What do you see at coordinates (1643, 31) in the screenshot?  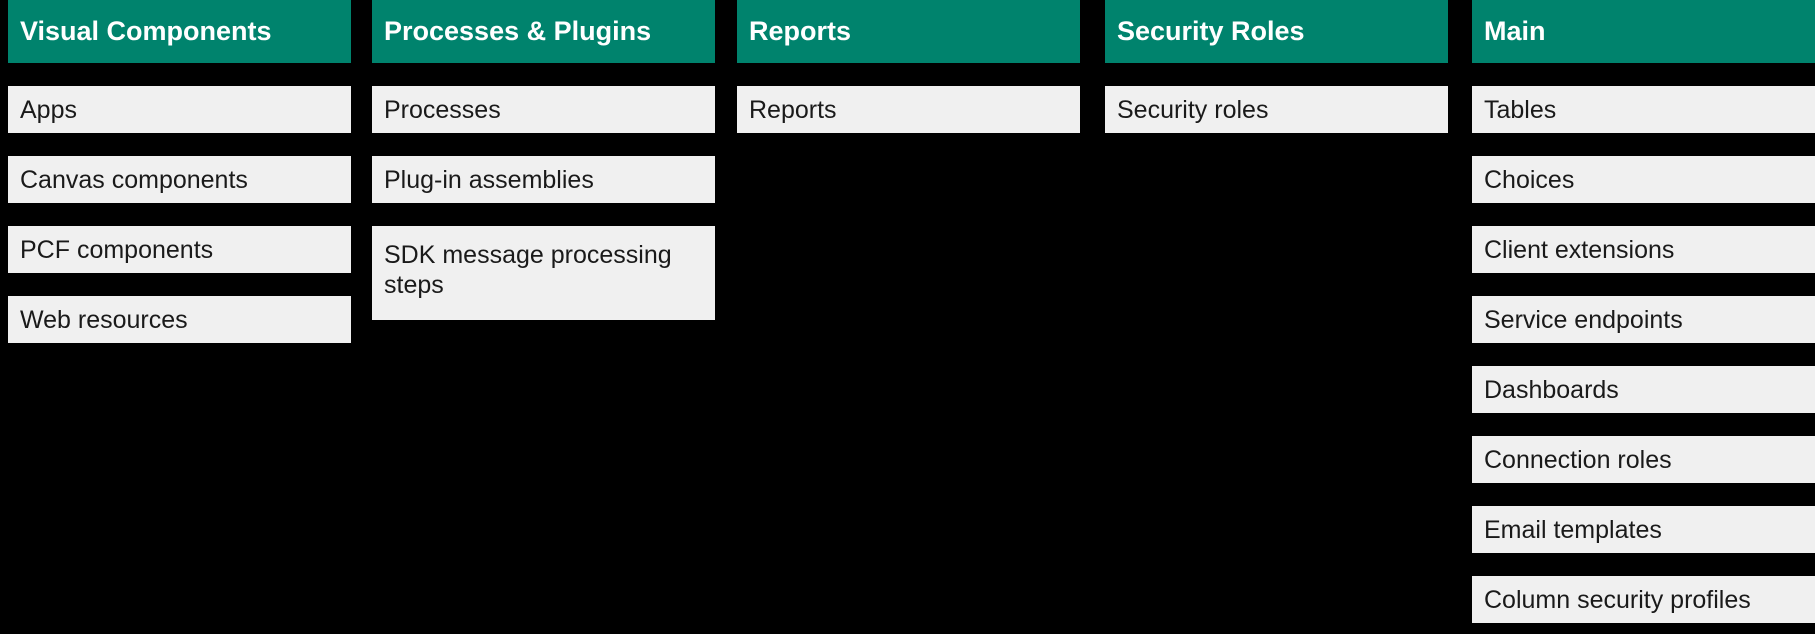 I see `column-header-main: Main` at bounding box center [1643, 31].